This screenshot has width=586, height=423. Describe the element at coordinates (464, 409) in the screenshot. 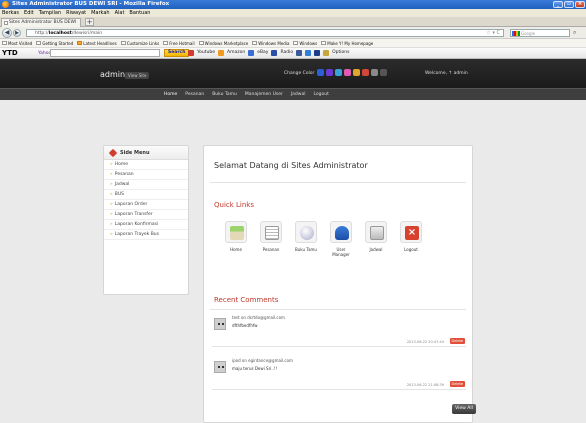

I see `view-all-button: View All` at that location.